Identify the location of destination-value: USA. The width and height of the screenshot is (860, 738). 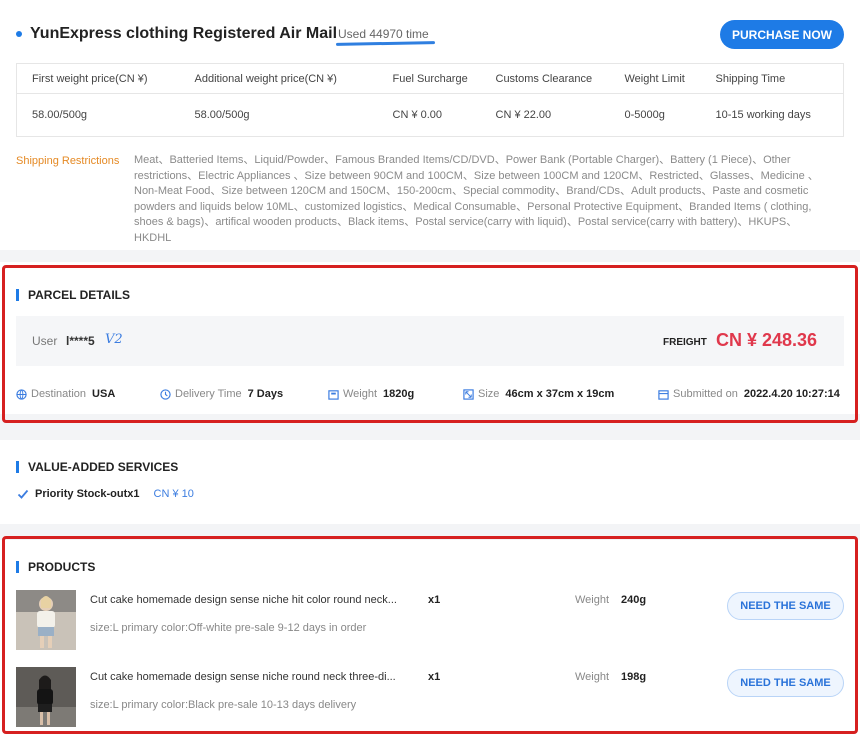
(104, 394).